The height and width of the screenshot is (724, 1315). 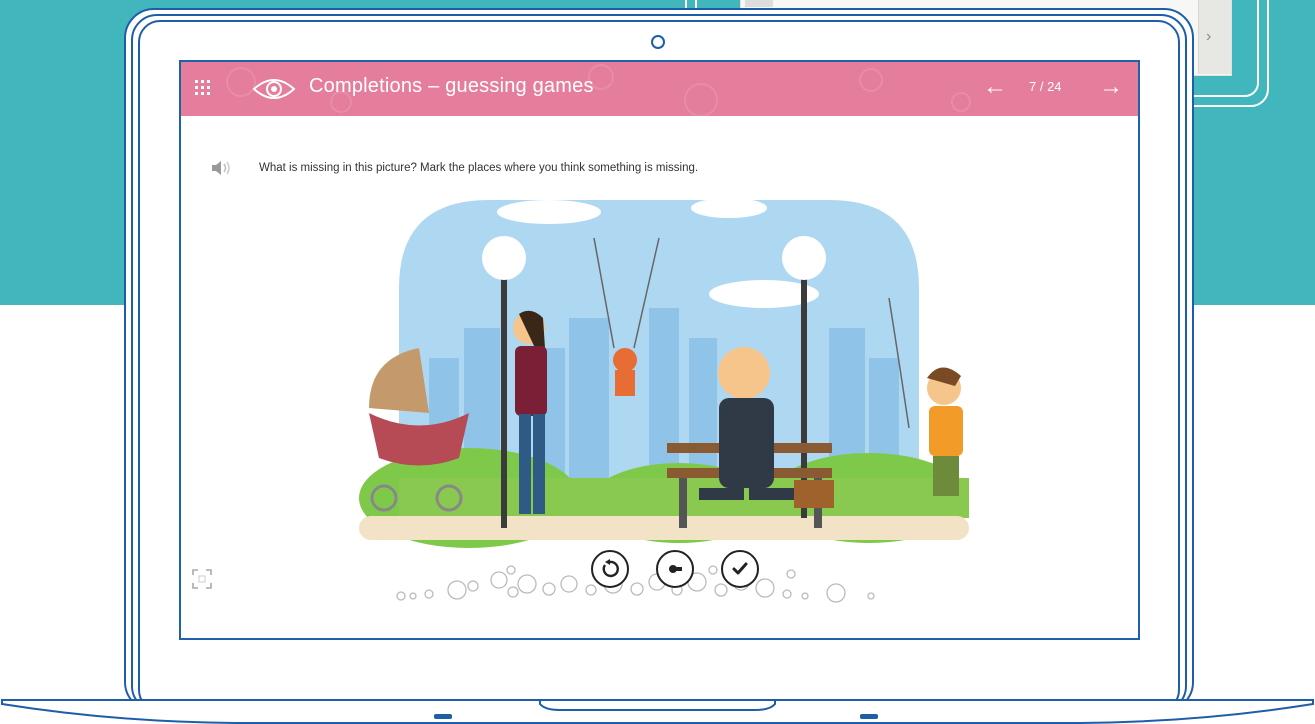 I want to click on reset-button, so click(x=610, y=569).